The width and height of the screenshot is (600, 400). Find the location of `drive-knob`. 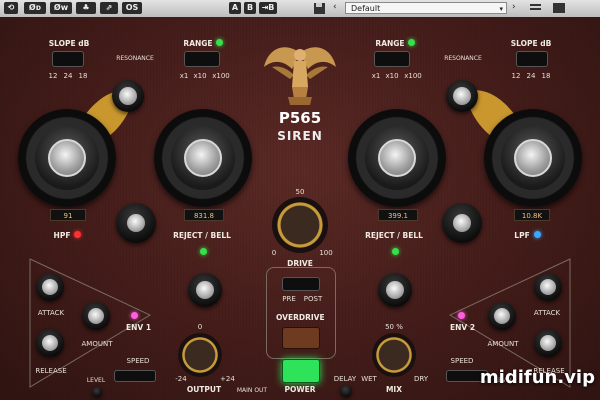

drive-knob is located at coordinates (300, 225).